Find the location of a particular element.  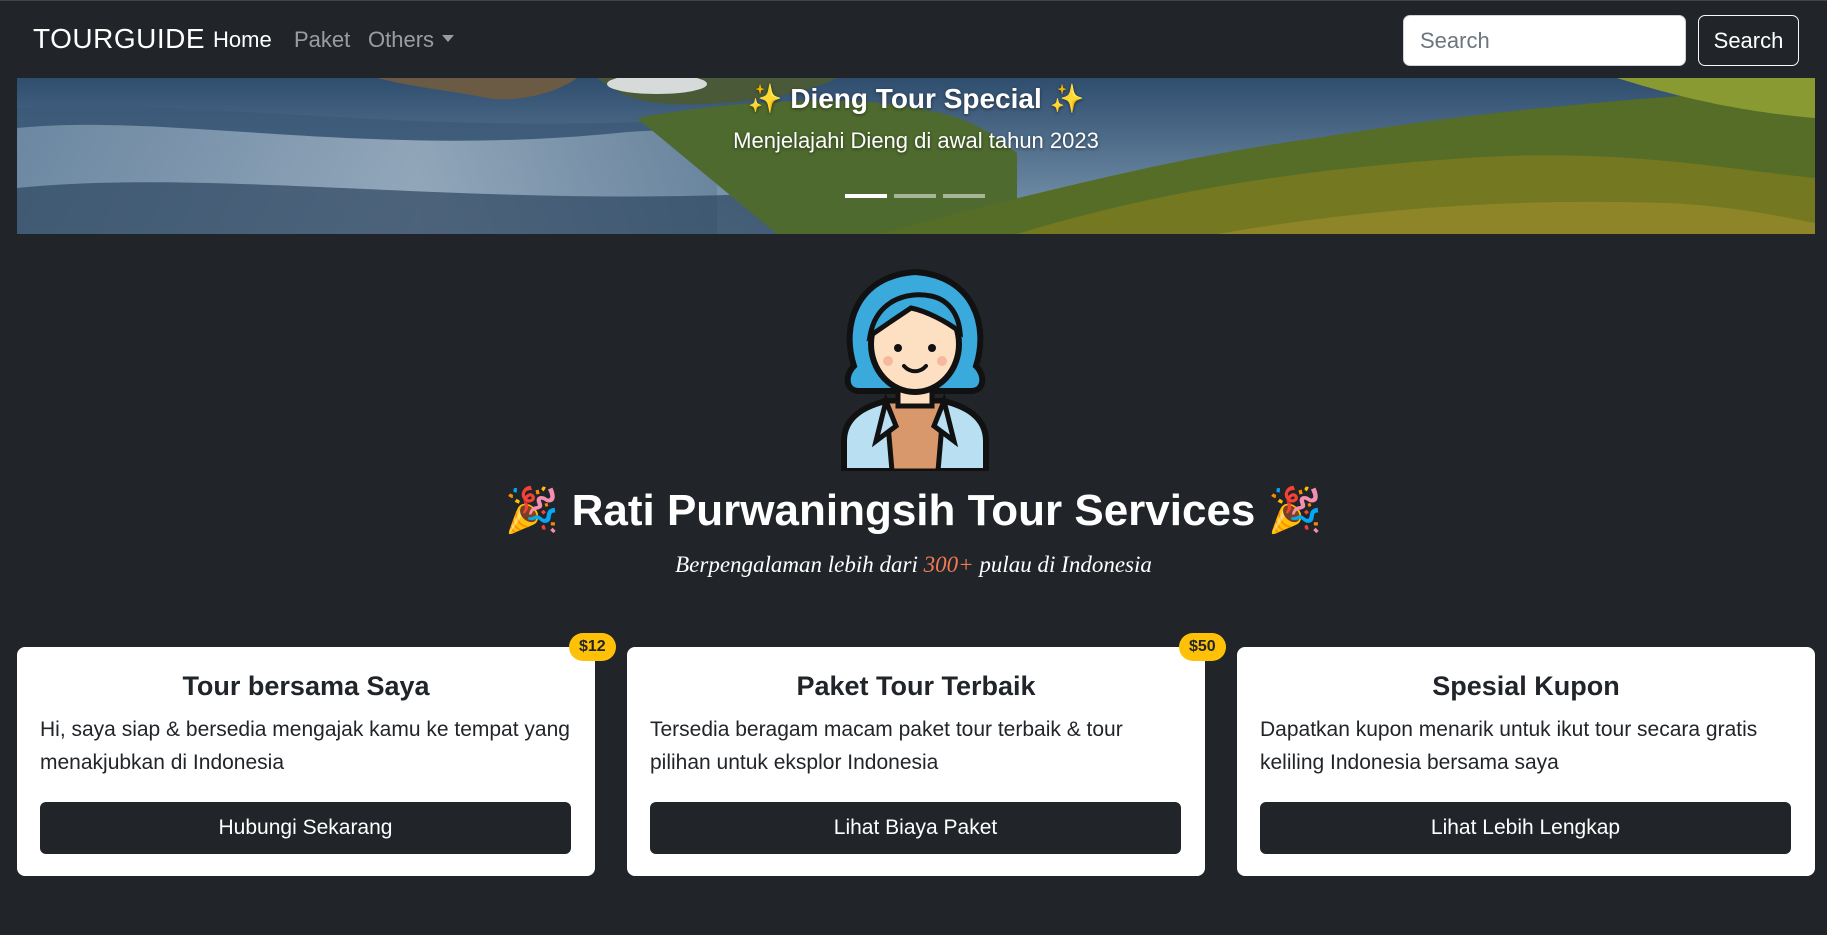

nav-others-dropdown: Others is located at coordinates (411, 40).